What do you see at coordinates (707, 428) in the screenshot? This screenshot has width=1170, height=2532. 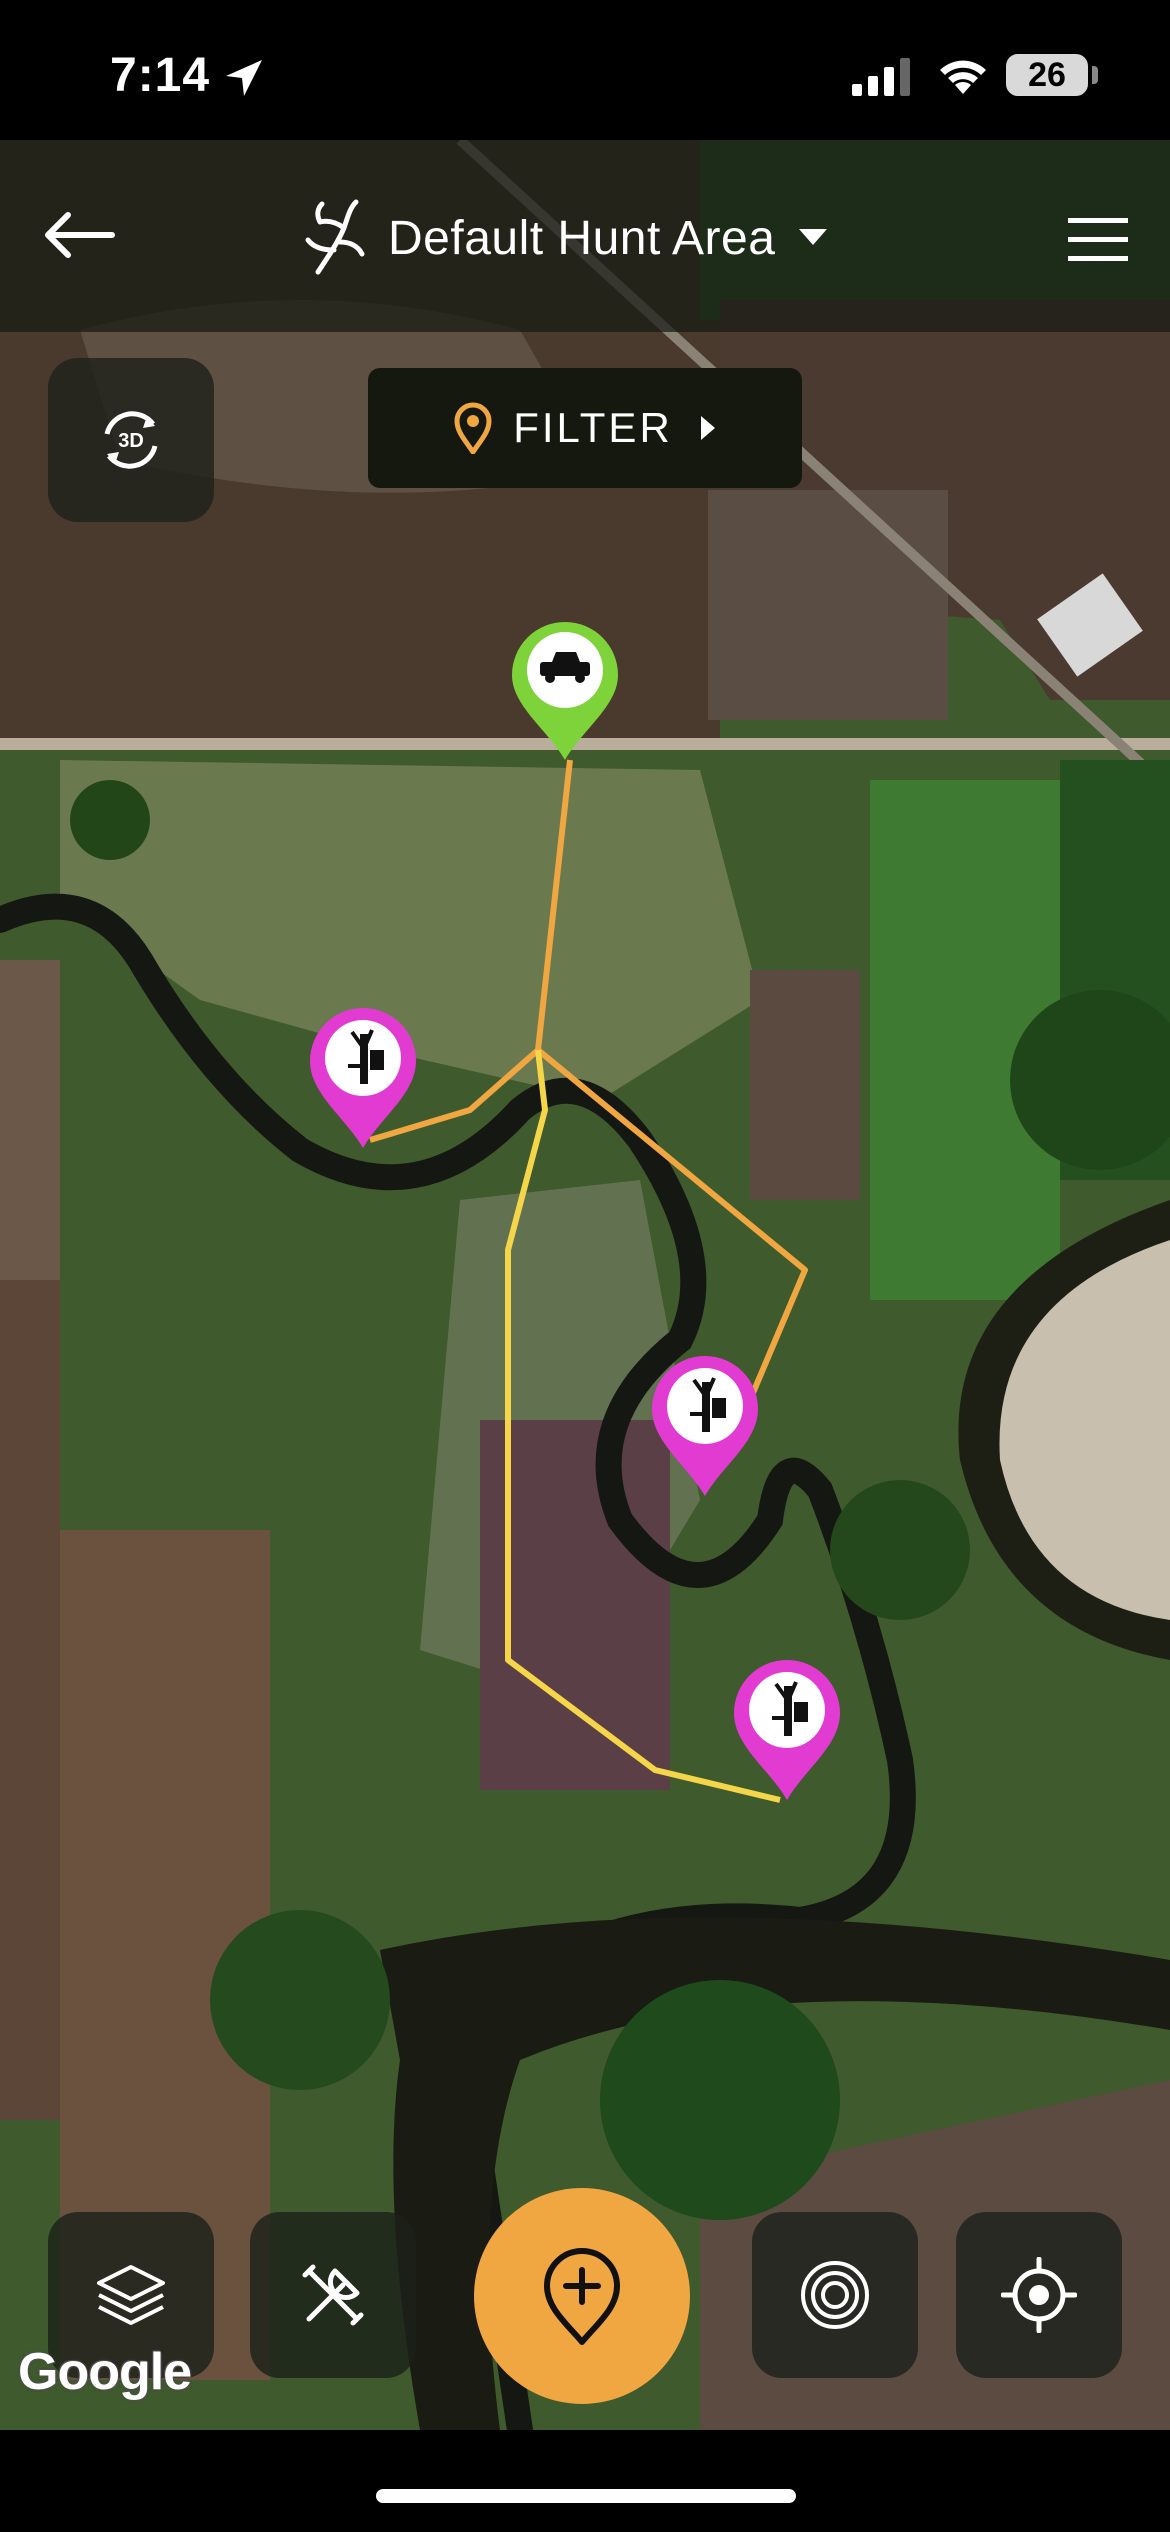 I see `chevron-right-icon` at bounding box center [707, 428].